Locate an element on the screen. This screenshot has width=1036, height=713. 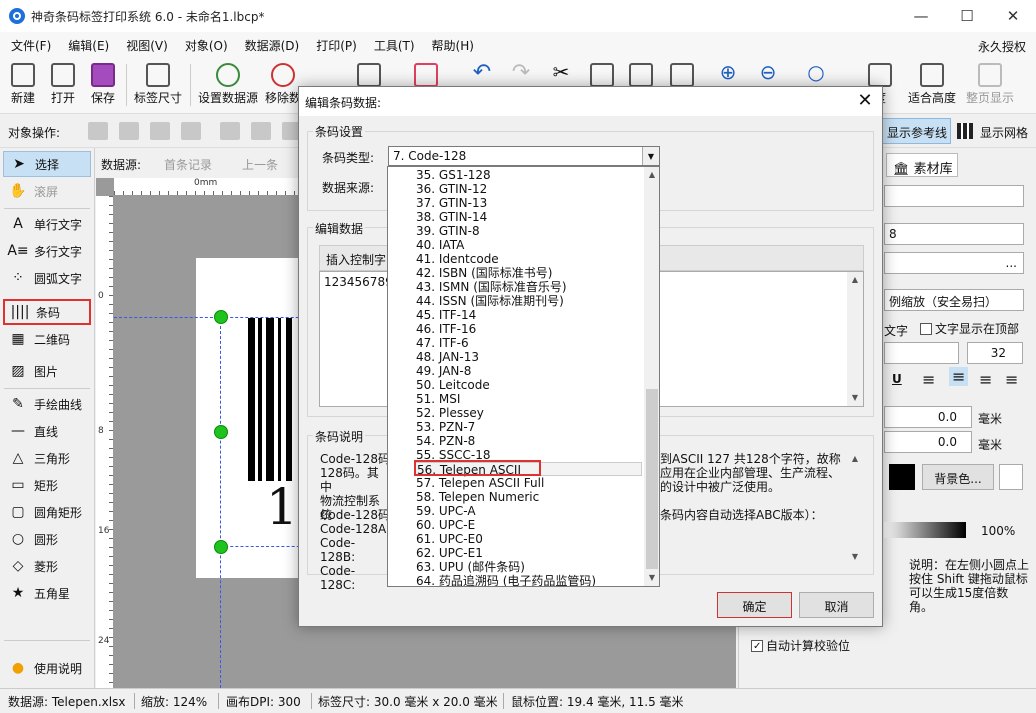
tool-line: — 直线 is located at coordinates (47, 431).